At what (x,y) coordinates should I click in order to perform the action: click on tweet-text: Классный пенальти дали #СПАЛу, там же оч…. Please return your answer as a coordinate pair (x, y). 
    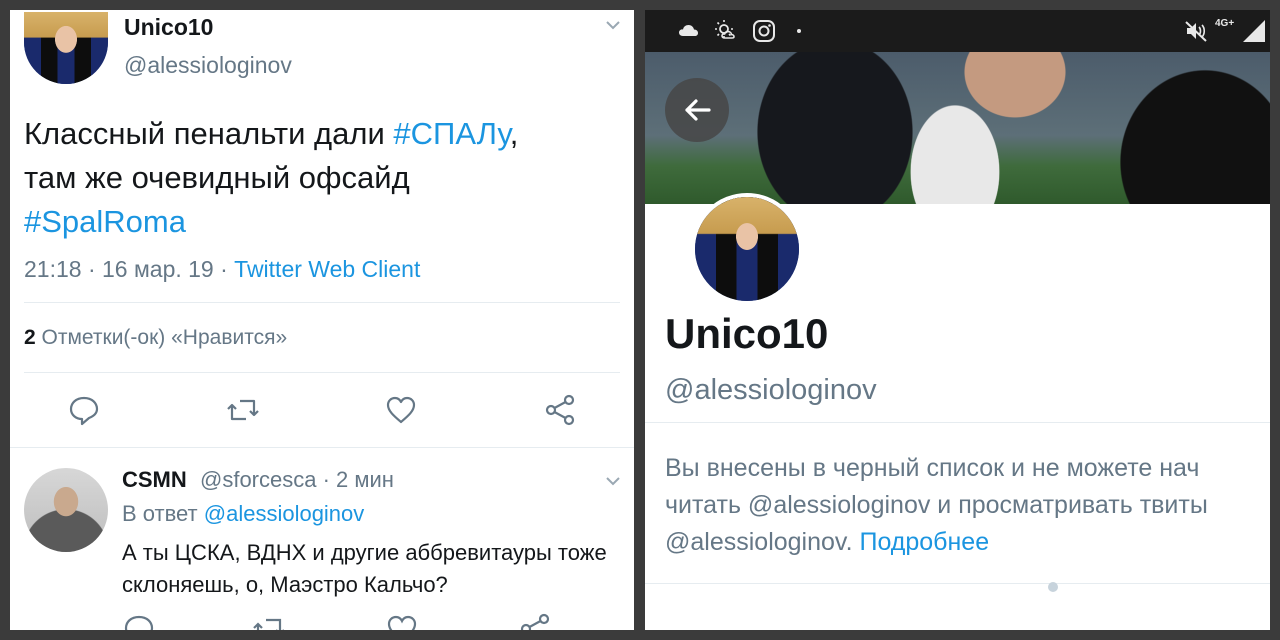
    Looking at the image, I should click on (271, 177).